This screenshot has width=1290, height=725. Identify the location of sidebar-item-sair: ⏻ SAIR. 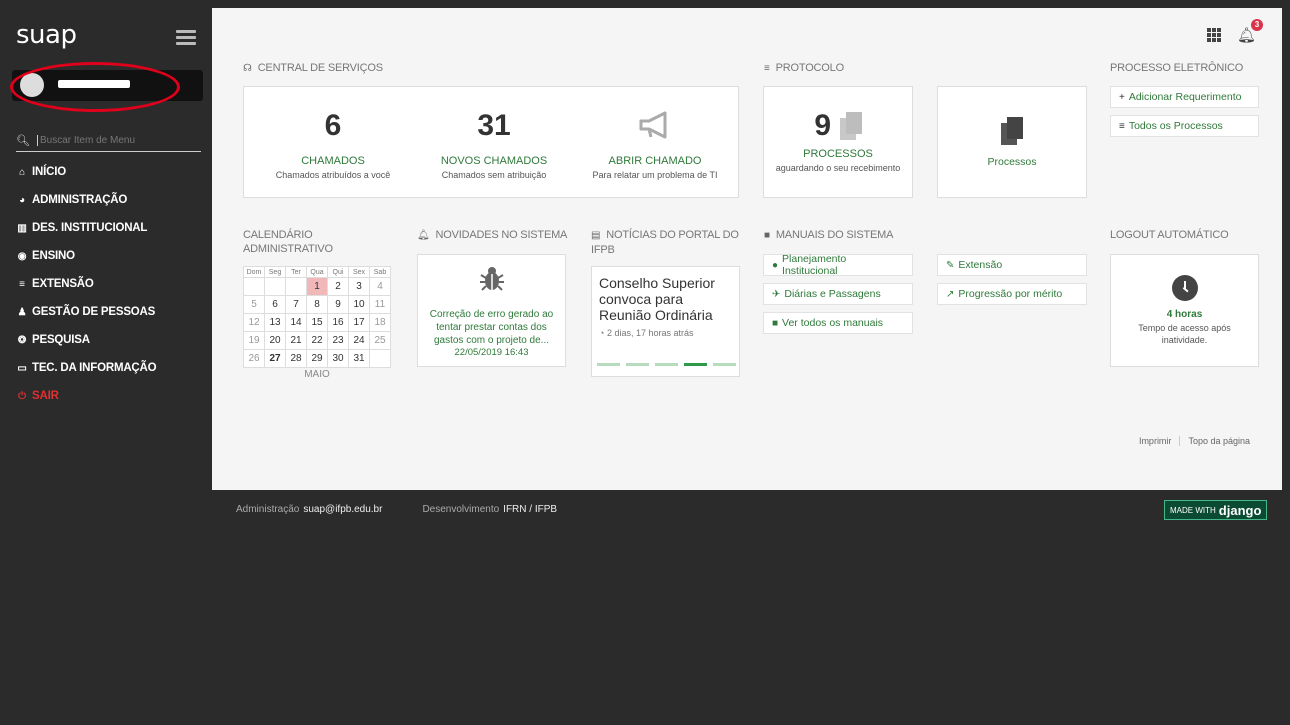
(113, 396).